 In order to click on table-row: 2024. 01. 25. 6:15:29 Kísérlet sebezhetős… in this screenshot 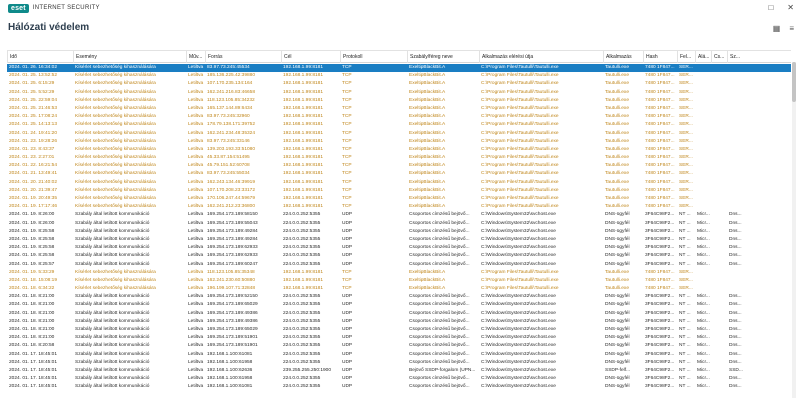, I will do `click(399, 84)`.